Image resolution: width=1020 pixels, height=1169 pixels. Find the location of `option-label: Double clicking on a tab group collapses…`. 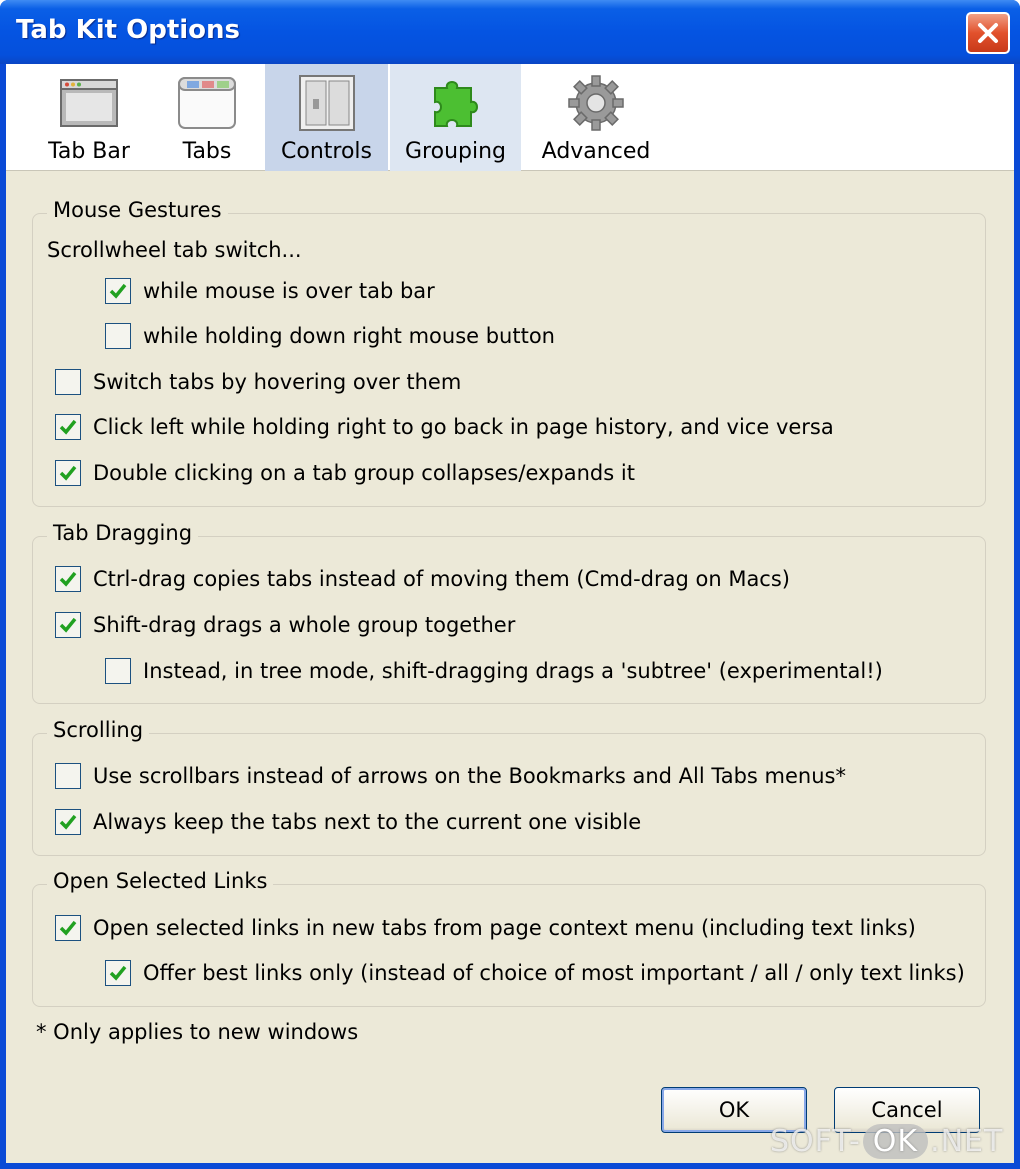

option-label: Double clicking on a tab group collapses… is located at coordinates (364, 473).